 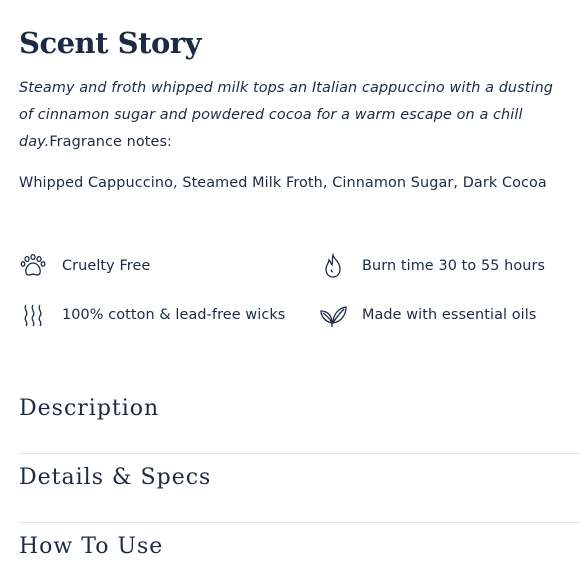 I want to click on accordion-details-specs: Details & Specs, so click(x=299, y=477).